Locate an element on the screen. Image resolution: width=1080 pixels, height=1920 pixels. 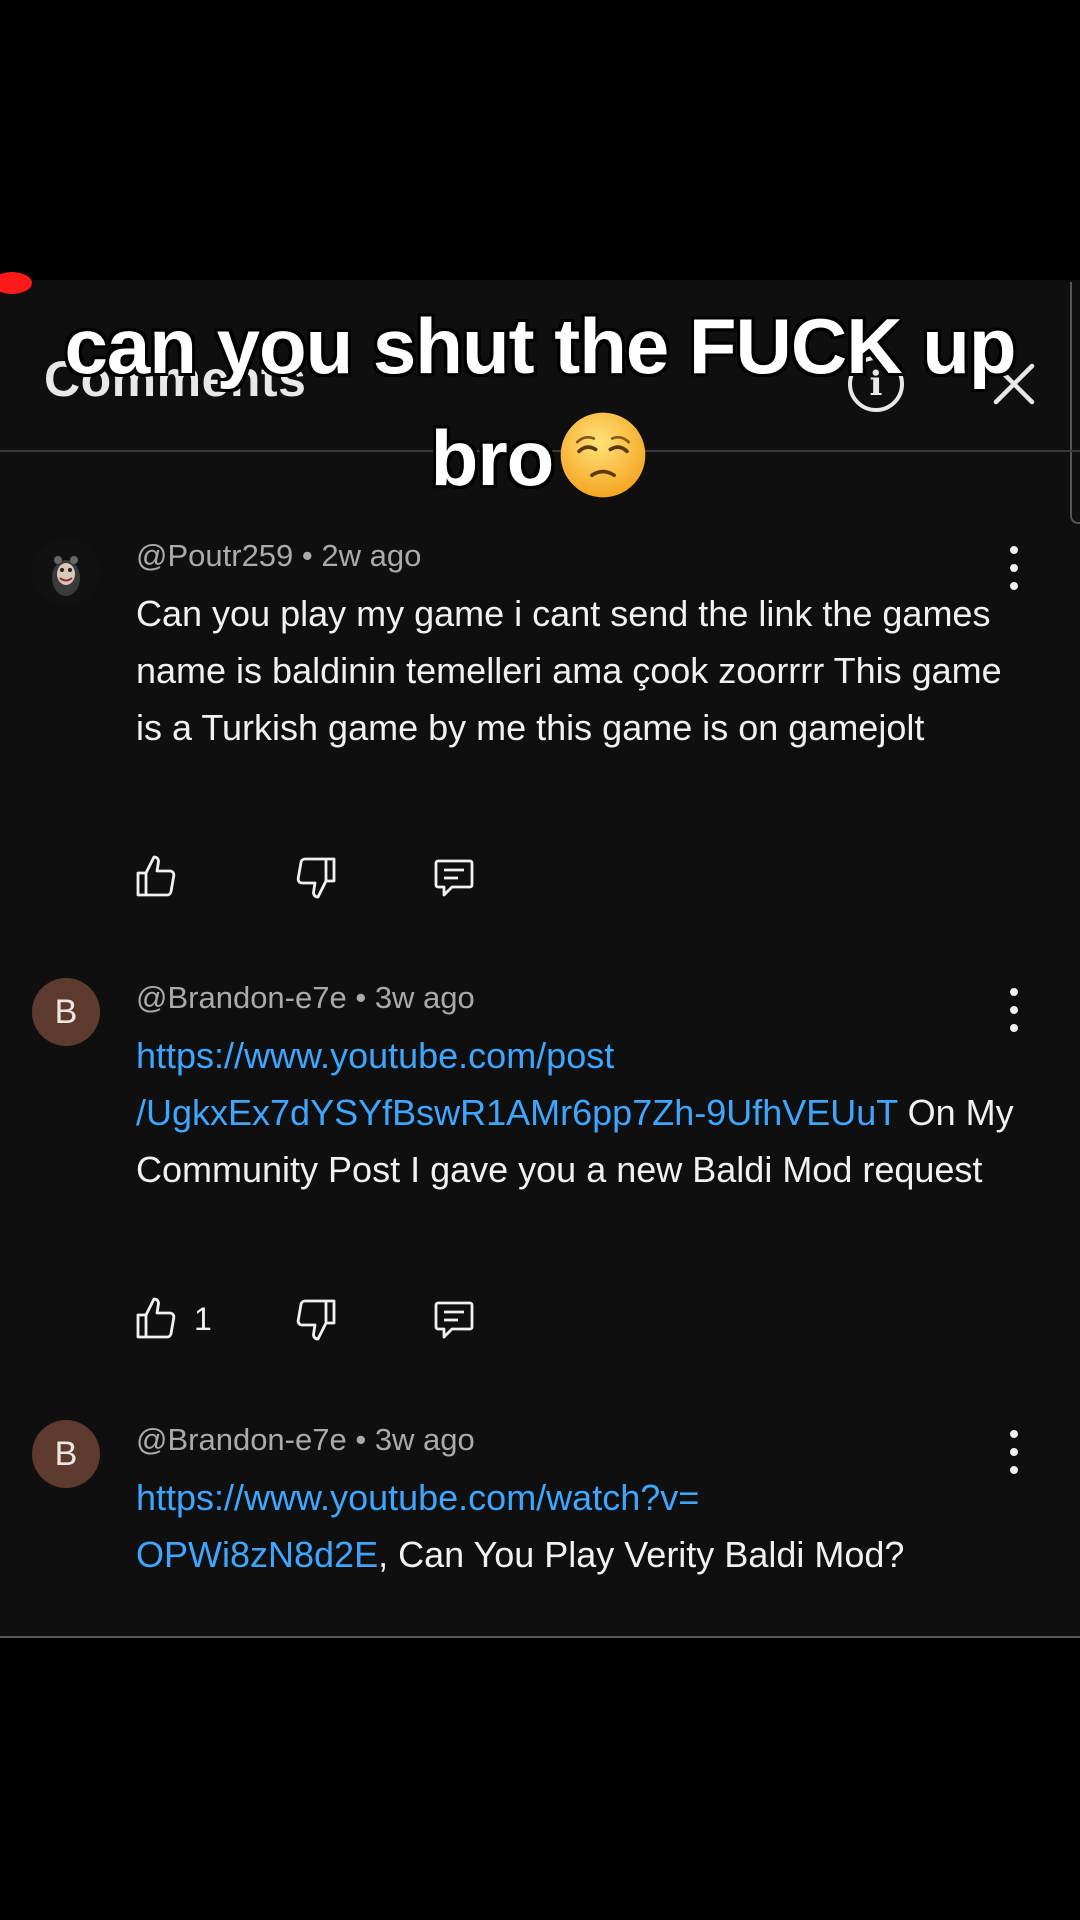
panel-bottom-edge is located at coordinates (540, 1637).